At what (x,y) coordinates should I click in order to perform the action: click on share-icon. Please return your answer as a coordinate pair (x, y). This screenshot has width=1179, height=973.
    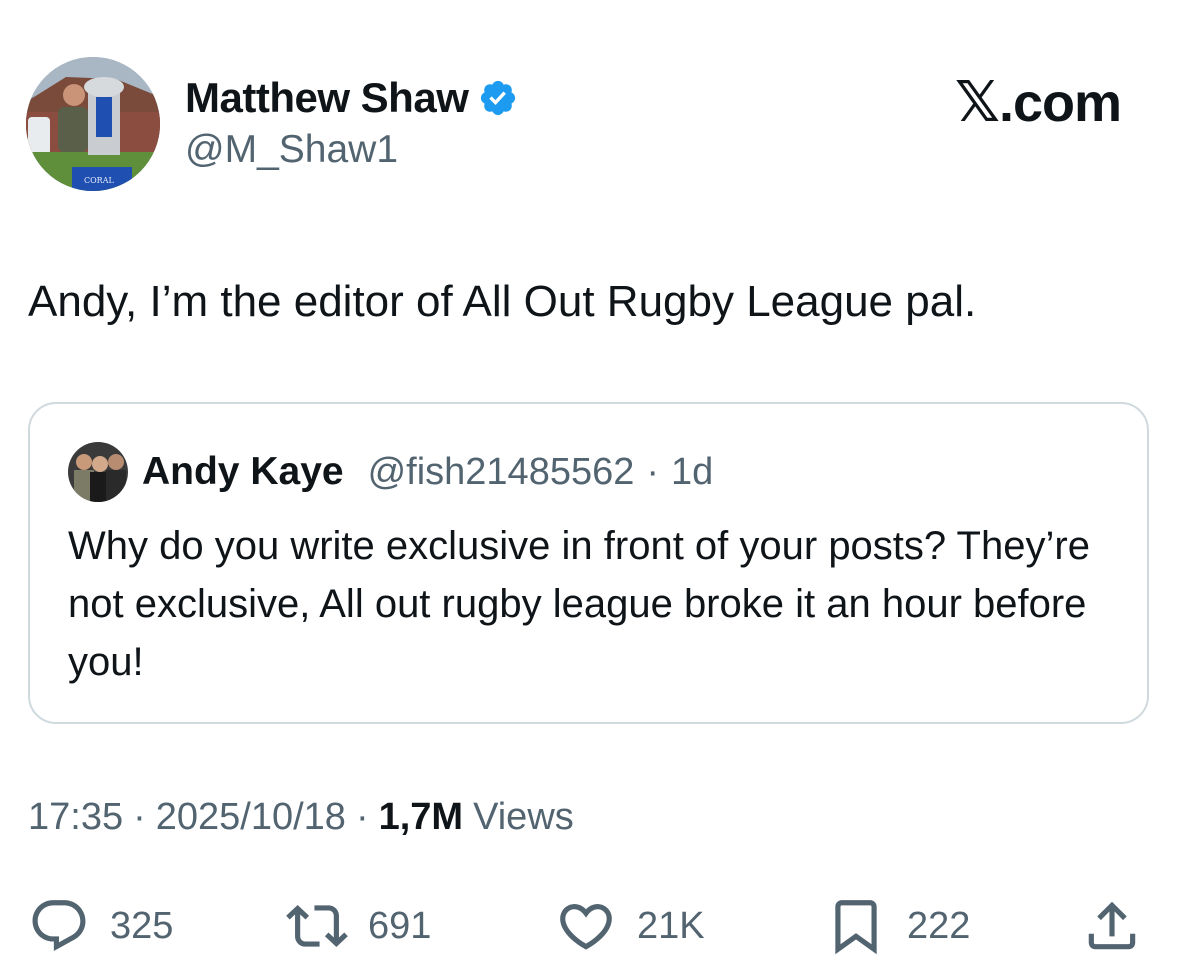
    Looking at the image, I should click on (1112, 925).